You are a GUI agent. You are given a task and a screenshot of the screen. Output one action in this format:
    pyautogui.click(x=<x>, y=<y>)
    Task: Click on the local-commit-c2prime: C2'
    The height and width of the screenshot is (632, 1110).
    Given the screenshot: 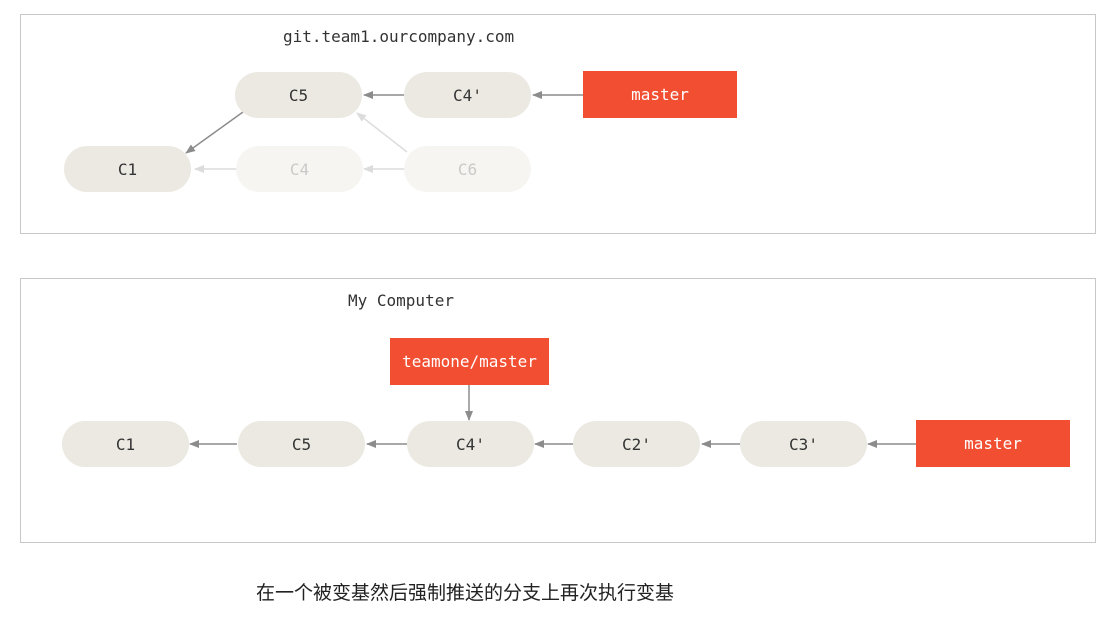 What is the action you would take?
    pyautogui.click(x=636, y=444)
    